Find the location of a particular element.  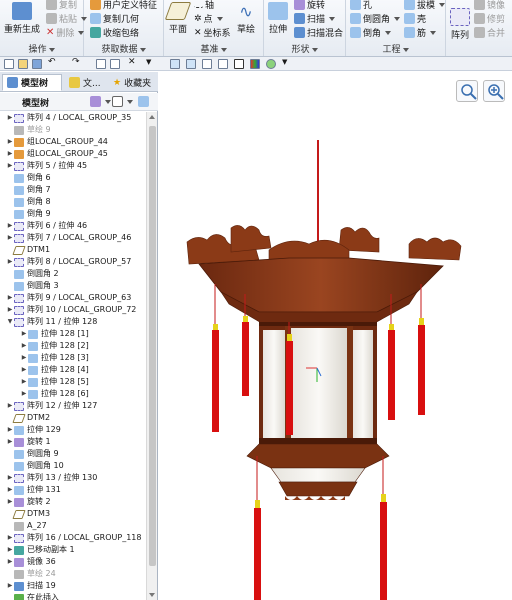

tree-row: ▶ 阵列 13 / 拉伸 130 is located at coordinates (73, 478).